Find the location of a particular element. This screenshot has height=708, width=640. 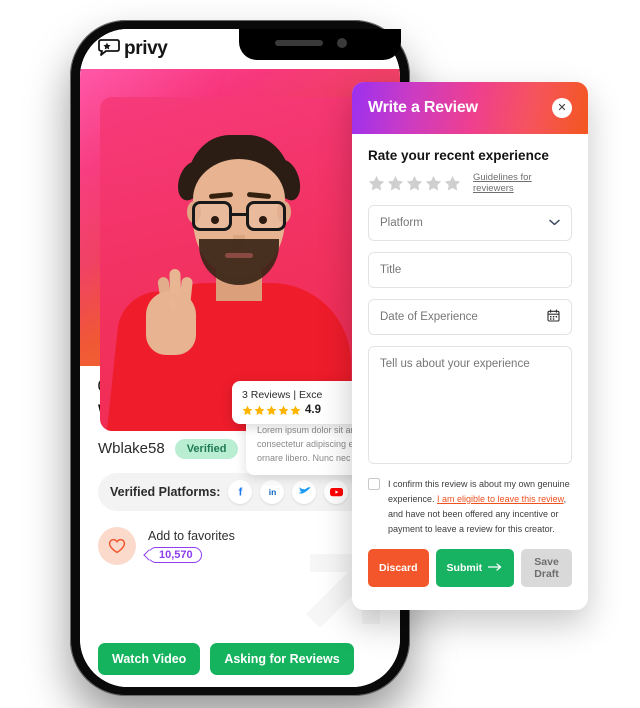

heart-outline-icon is located at coordinates (117, 545).